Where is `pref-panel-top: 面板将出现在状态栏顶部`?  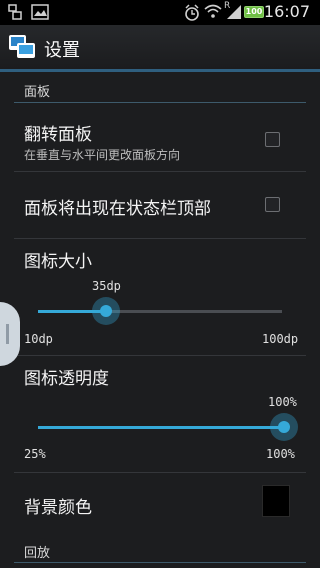 pref-panel-top: 面板将出现在状态栏顶部 is located at coordinates (160, 205).